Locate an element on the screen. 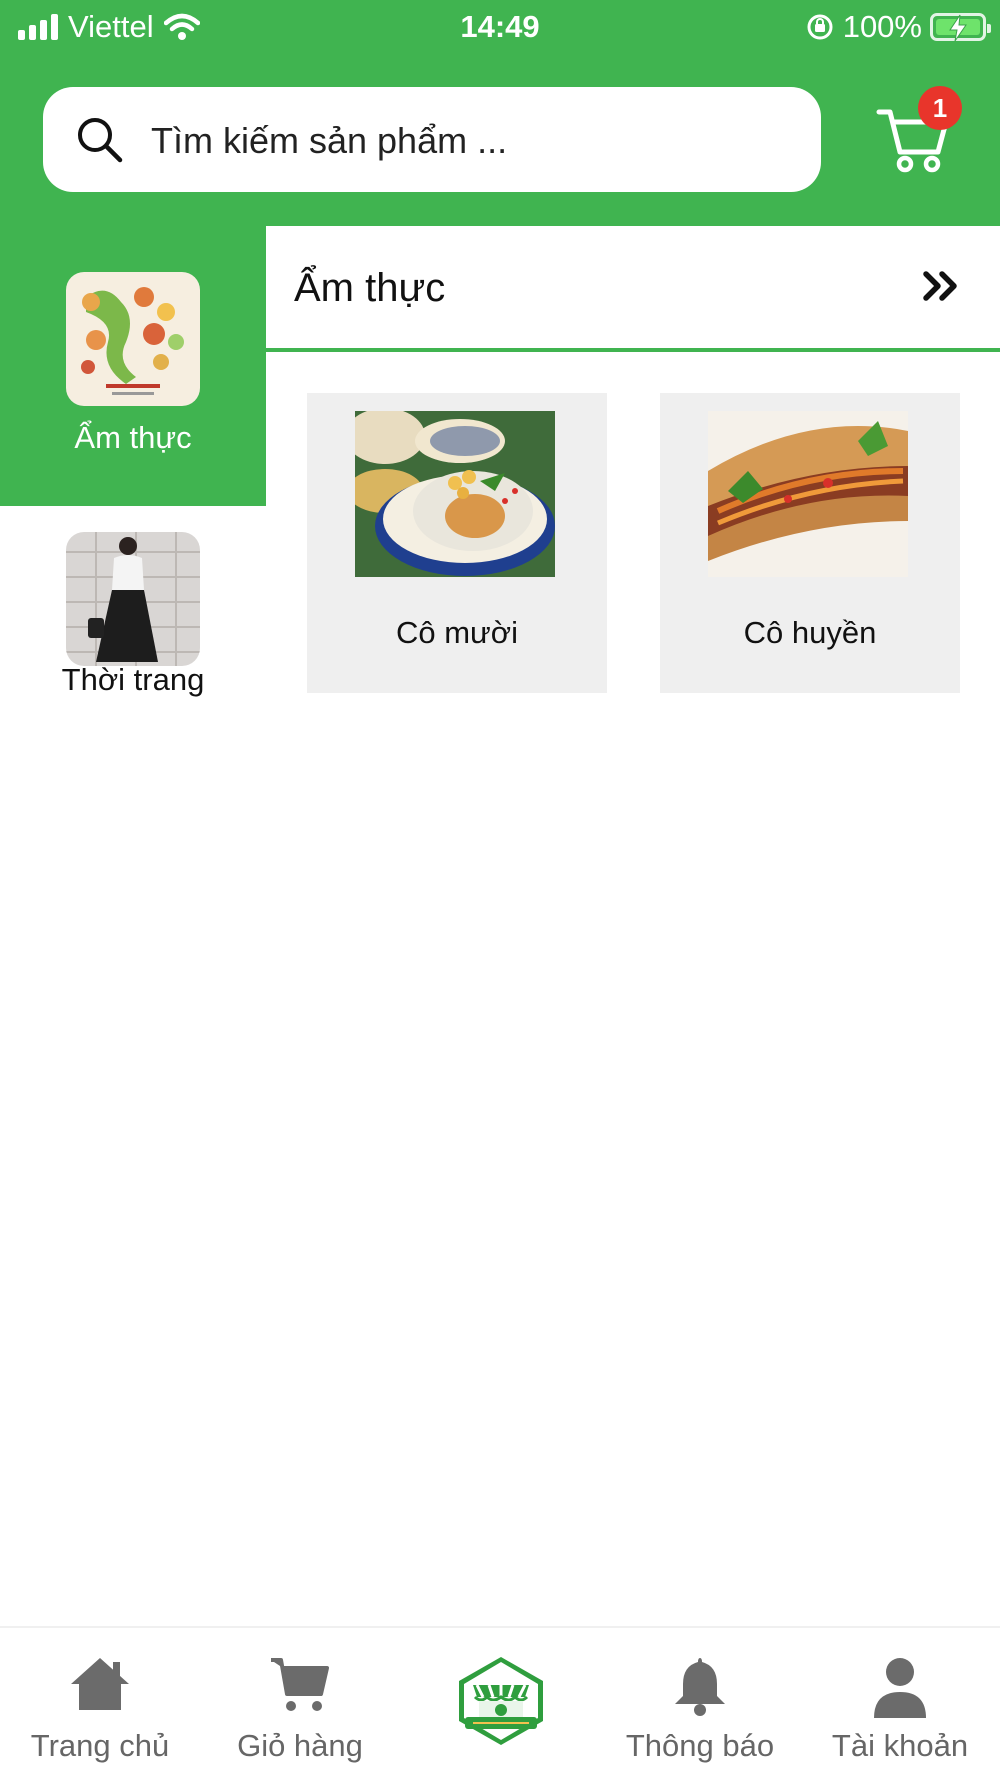 The height and width of the screenshot is (1778, 1000). cart-button: 1 is located at coordinates (919, 131).